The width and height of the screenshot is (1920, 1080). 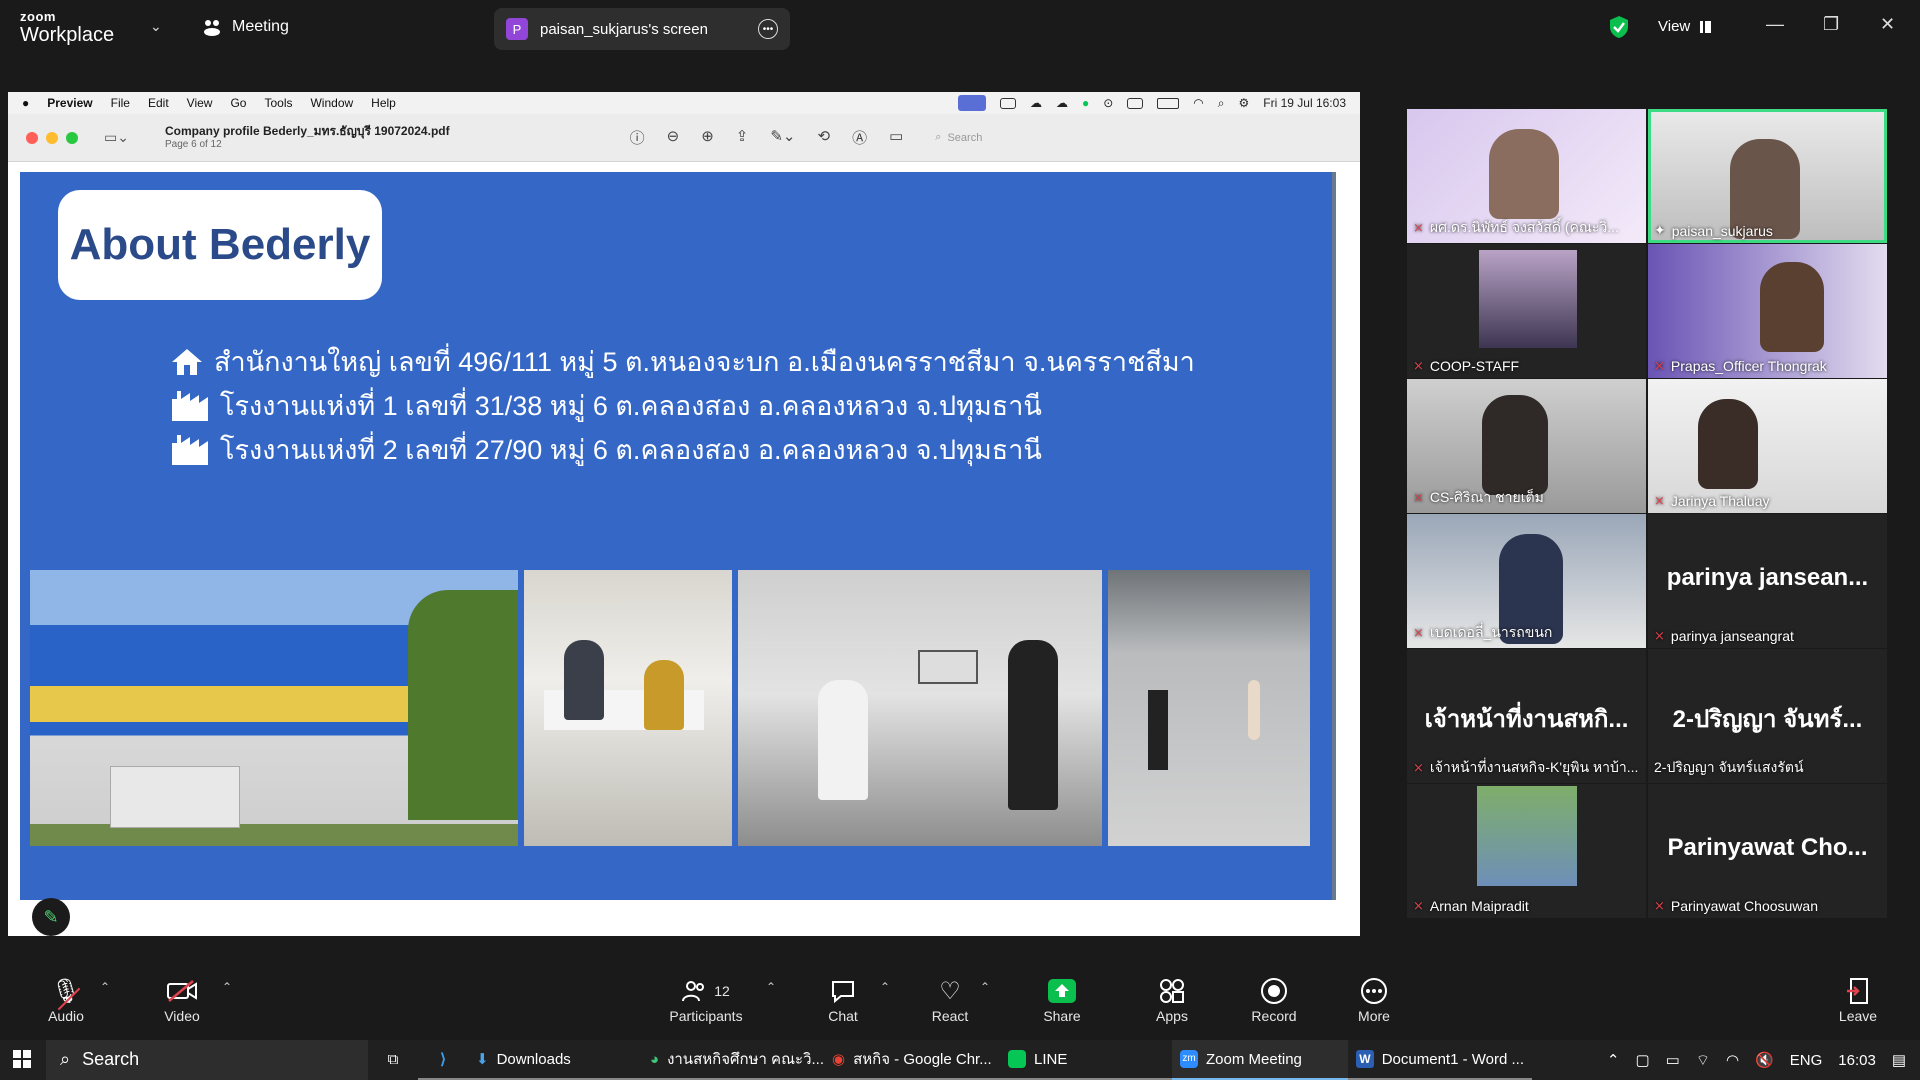 I want to click on participant-tile: ⨯ COOP-STAFF, so click(x=1526, y=311).